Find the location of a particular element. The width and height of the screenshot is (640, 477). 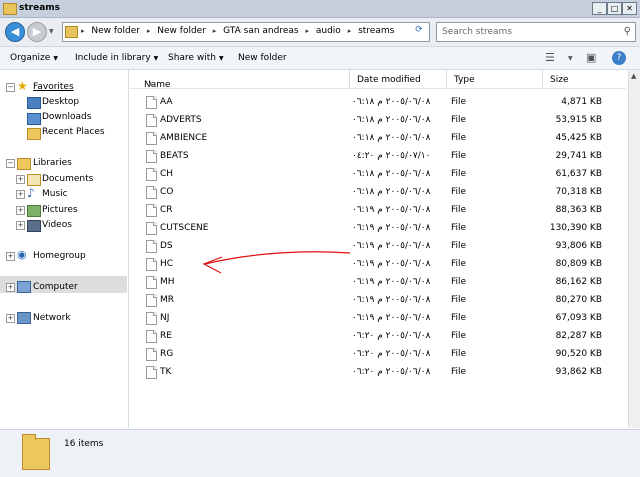

vertical-scrollbar: ▲ is located at coordinates (634, 249).